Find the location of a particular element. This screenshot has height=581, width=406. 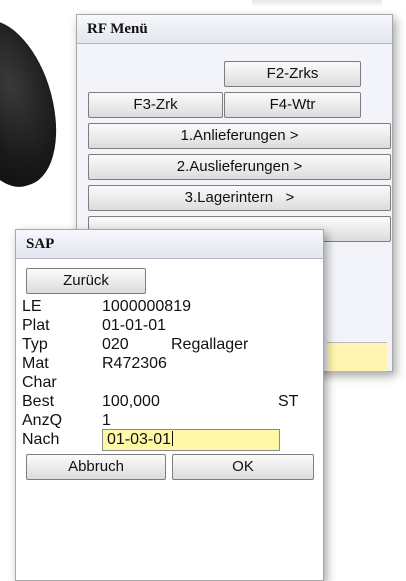

best-label: Best is located at coordinates (38, 401).